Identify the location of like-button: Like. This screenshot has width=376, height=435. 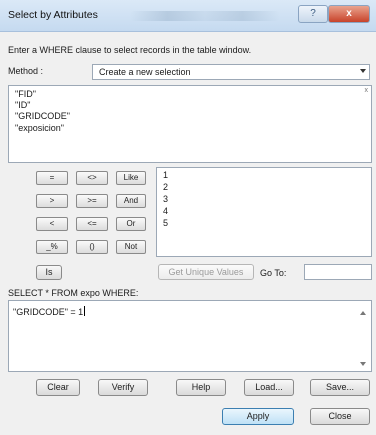
(131, 178).